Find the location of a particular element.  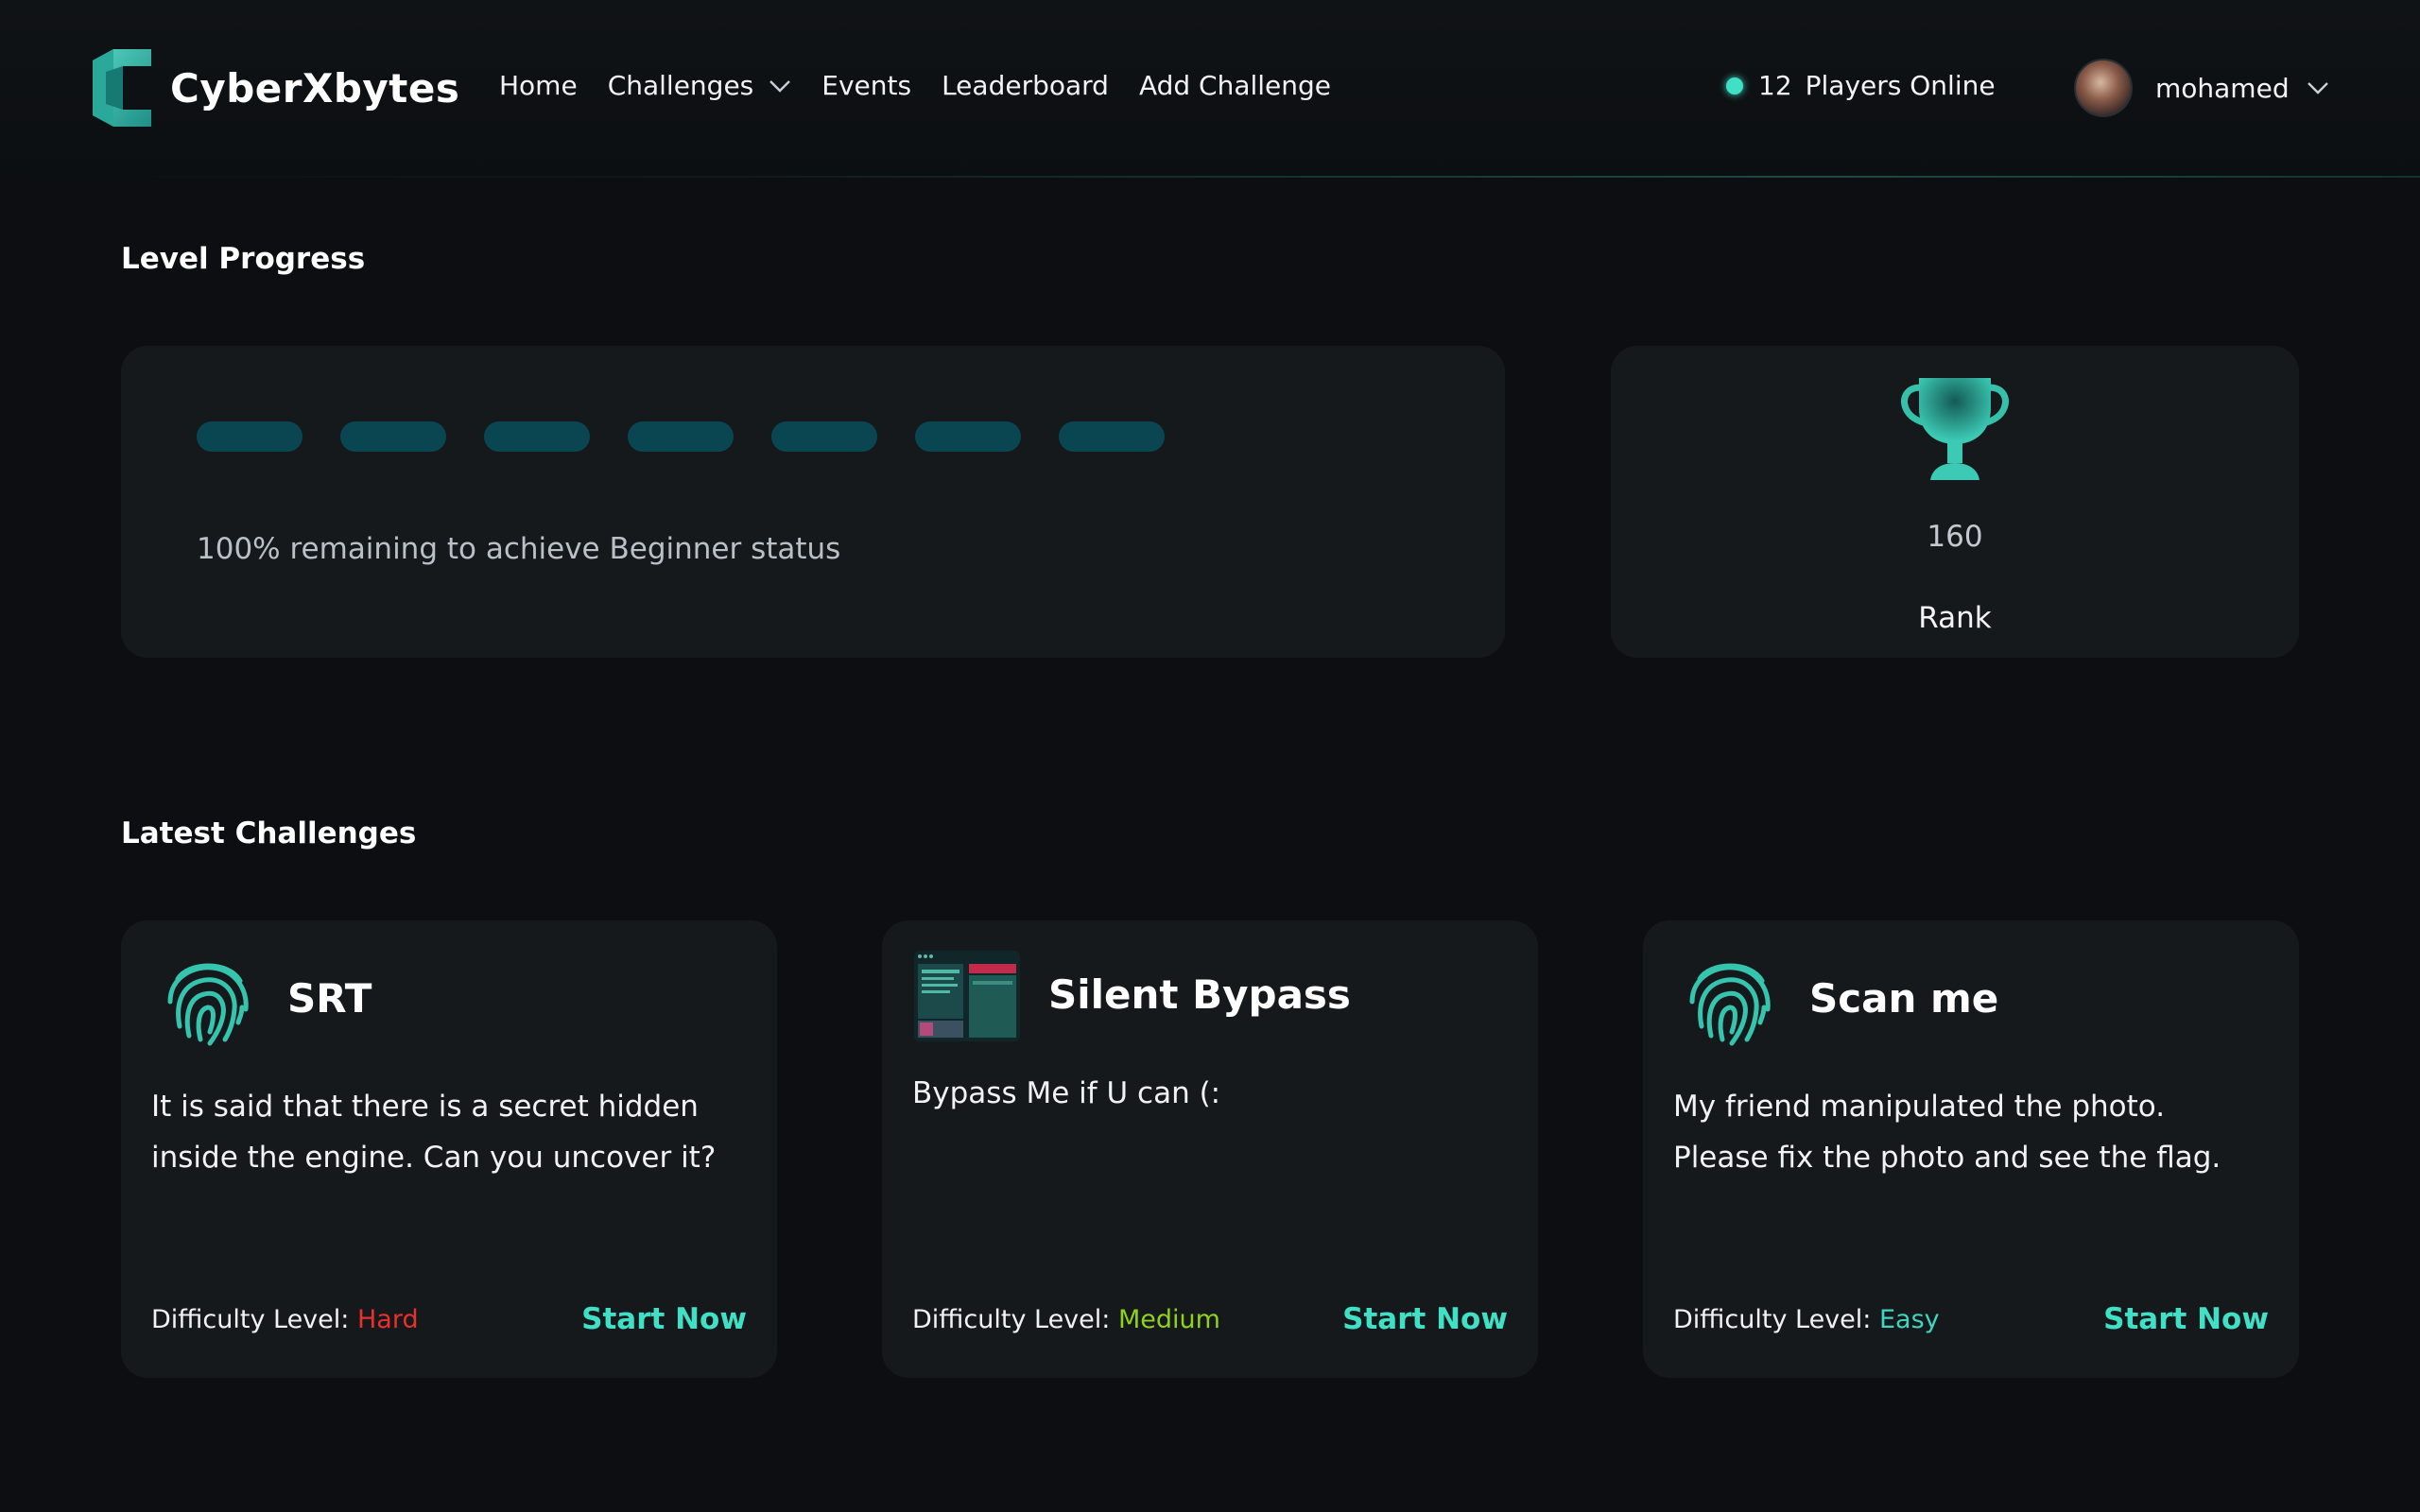

nav-events: Events is located at coordinates (866, 85).